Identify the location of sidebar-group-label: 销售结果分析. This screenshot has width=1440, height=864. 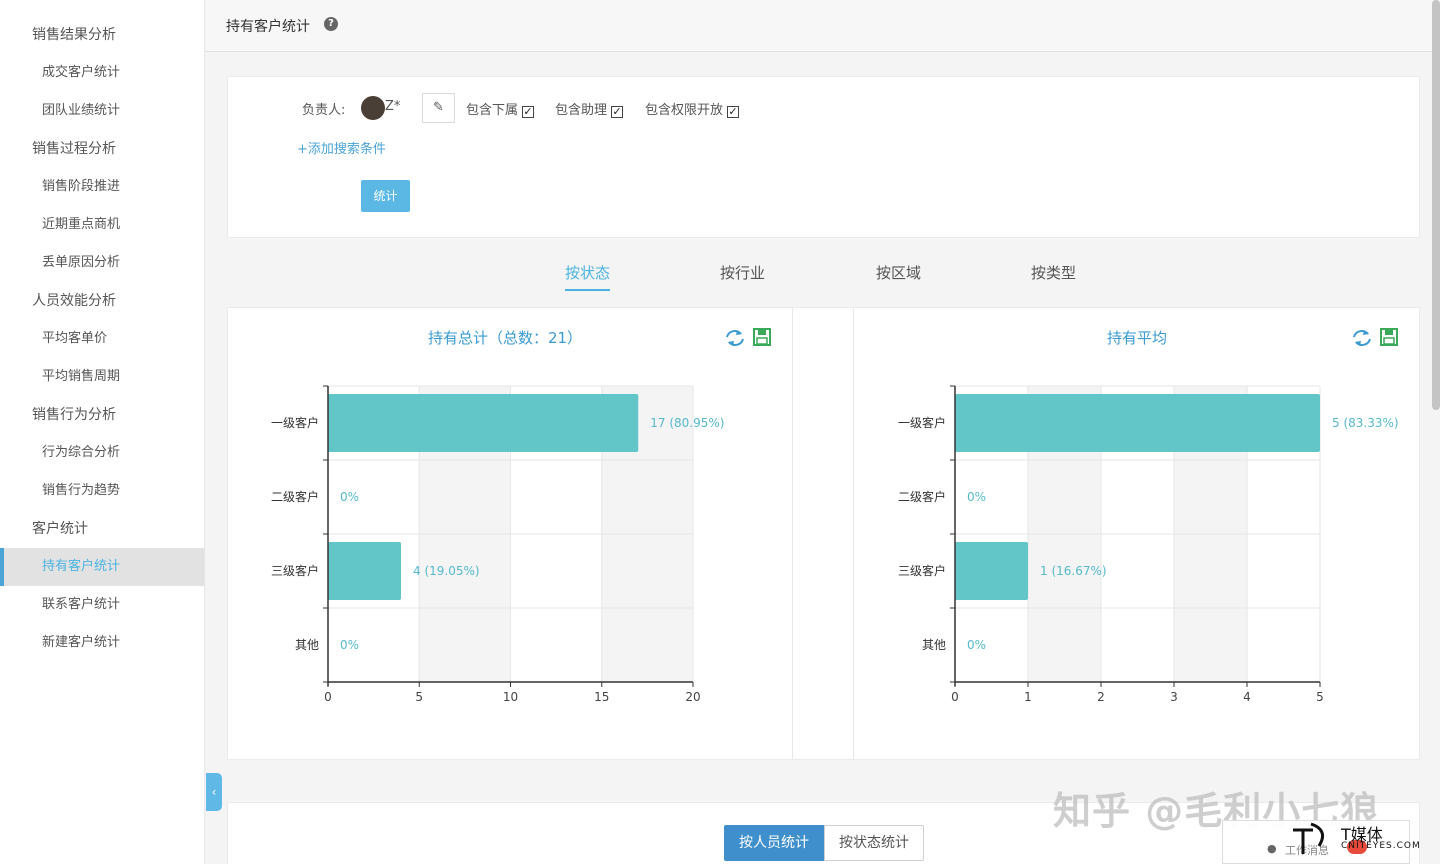
(74, 35).